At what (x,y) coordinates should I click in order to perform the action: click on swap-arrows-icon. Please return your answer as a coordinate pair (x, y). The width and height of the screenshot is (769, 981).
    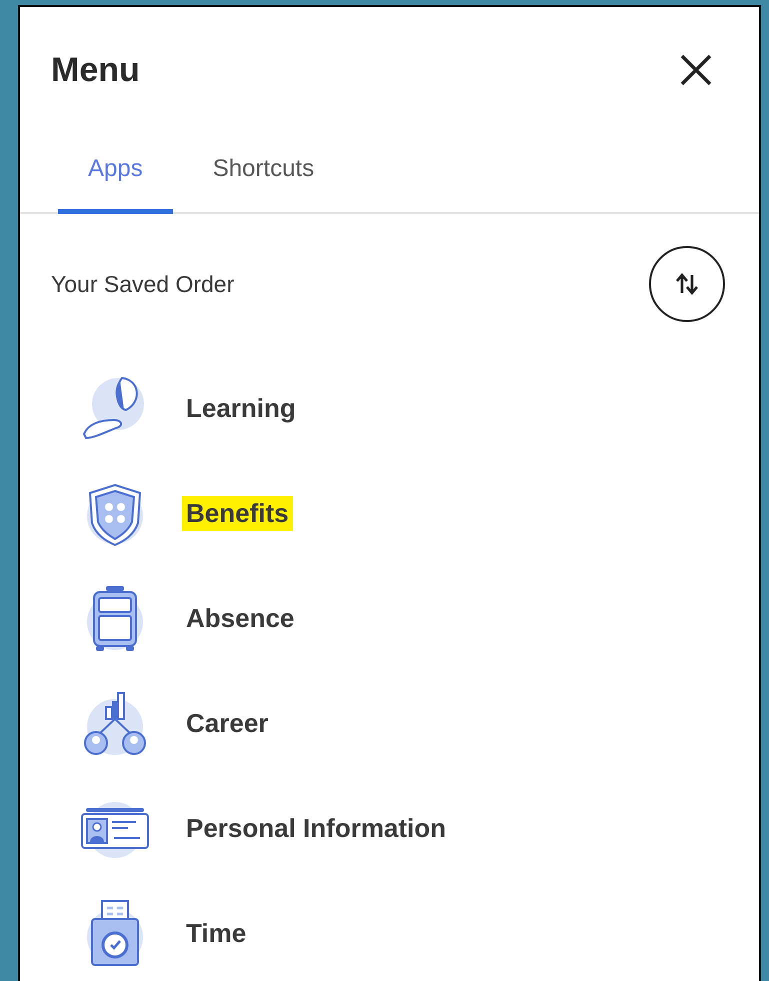
    Looking at the image, I should click on (687, 284).